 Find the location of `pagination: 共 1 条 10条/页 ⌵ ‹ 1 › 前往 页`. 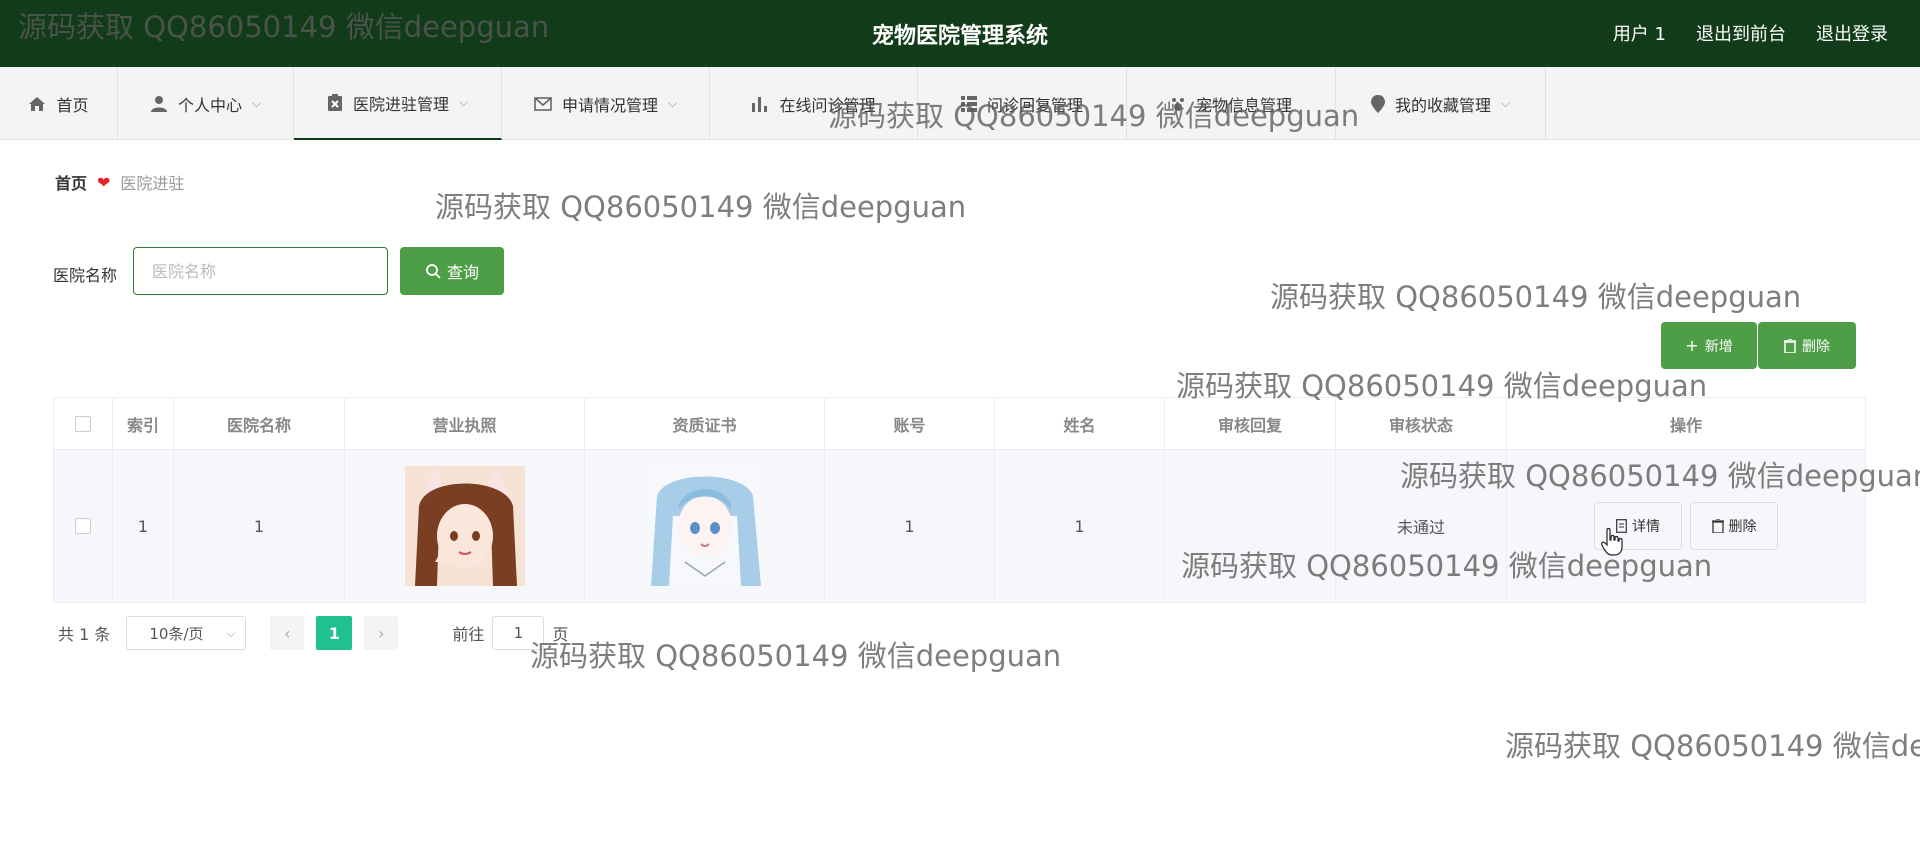

pagination: 共 1 条 10条/页 ⌵ ‹ 1 › 前往 页 is located at coordinates (313, 633).